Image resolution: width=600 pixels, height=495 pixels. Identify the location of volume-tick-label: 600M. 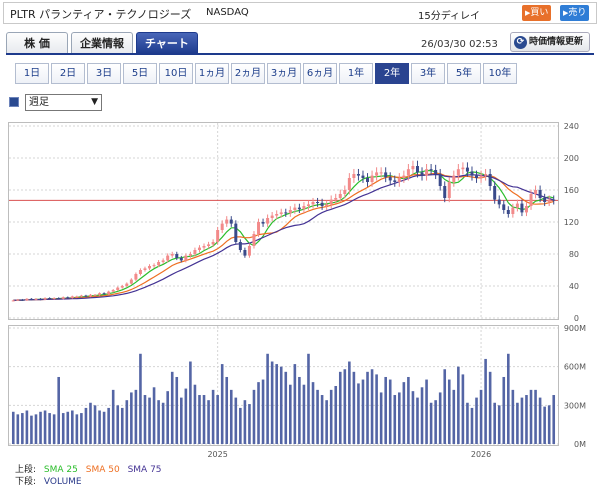
(575, 367).